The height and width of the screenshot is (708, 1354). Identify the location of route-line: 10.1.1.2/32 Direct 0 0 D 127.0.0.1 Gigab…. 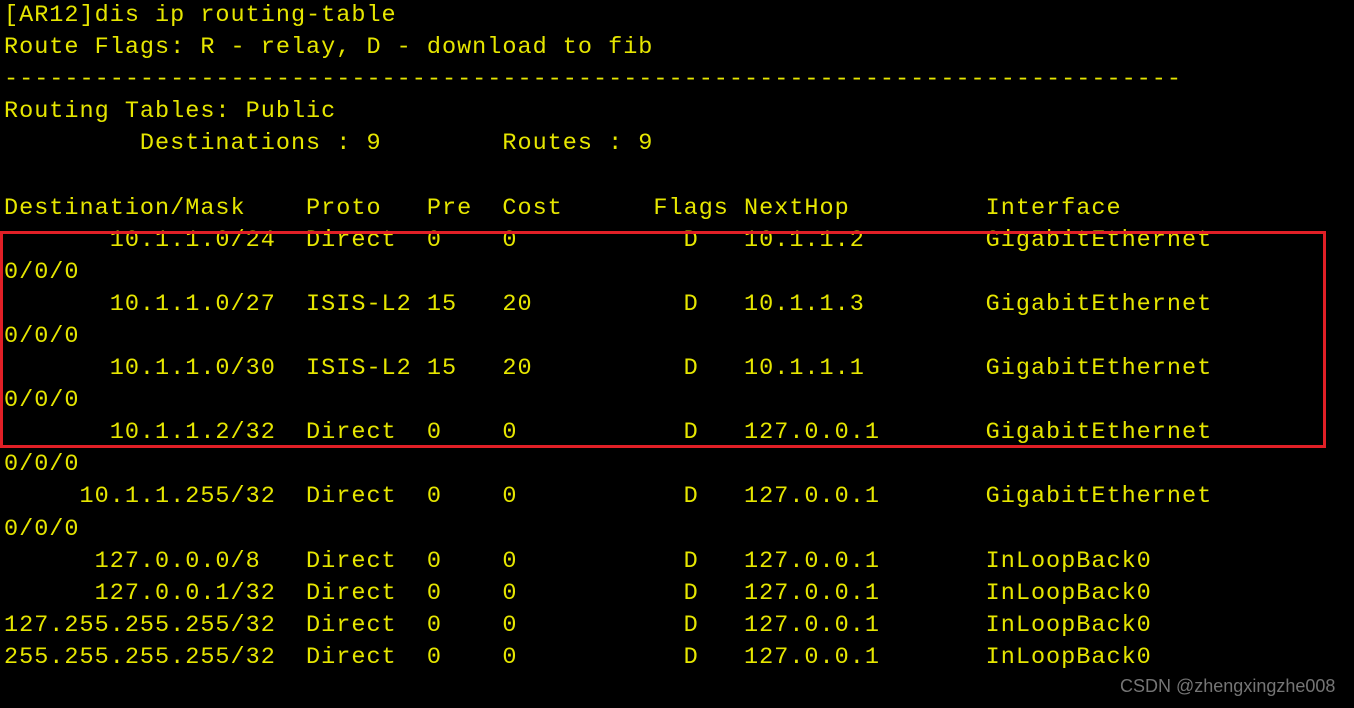
(608, 433).